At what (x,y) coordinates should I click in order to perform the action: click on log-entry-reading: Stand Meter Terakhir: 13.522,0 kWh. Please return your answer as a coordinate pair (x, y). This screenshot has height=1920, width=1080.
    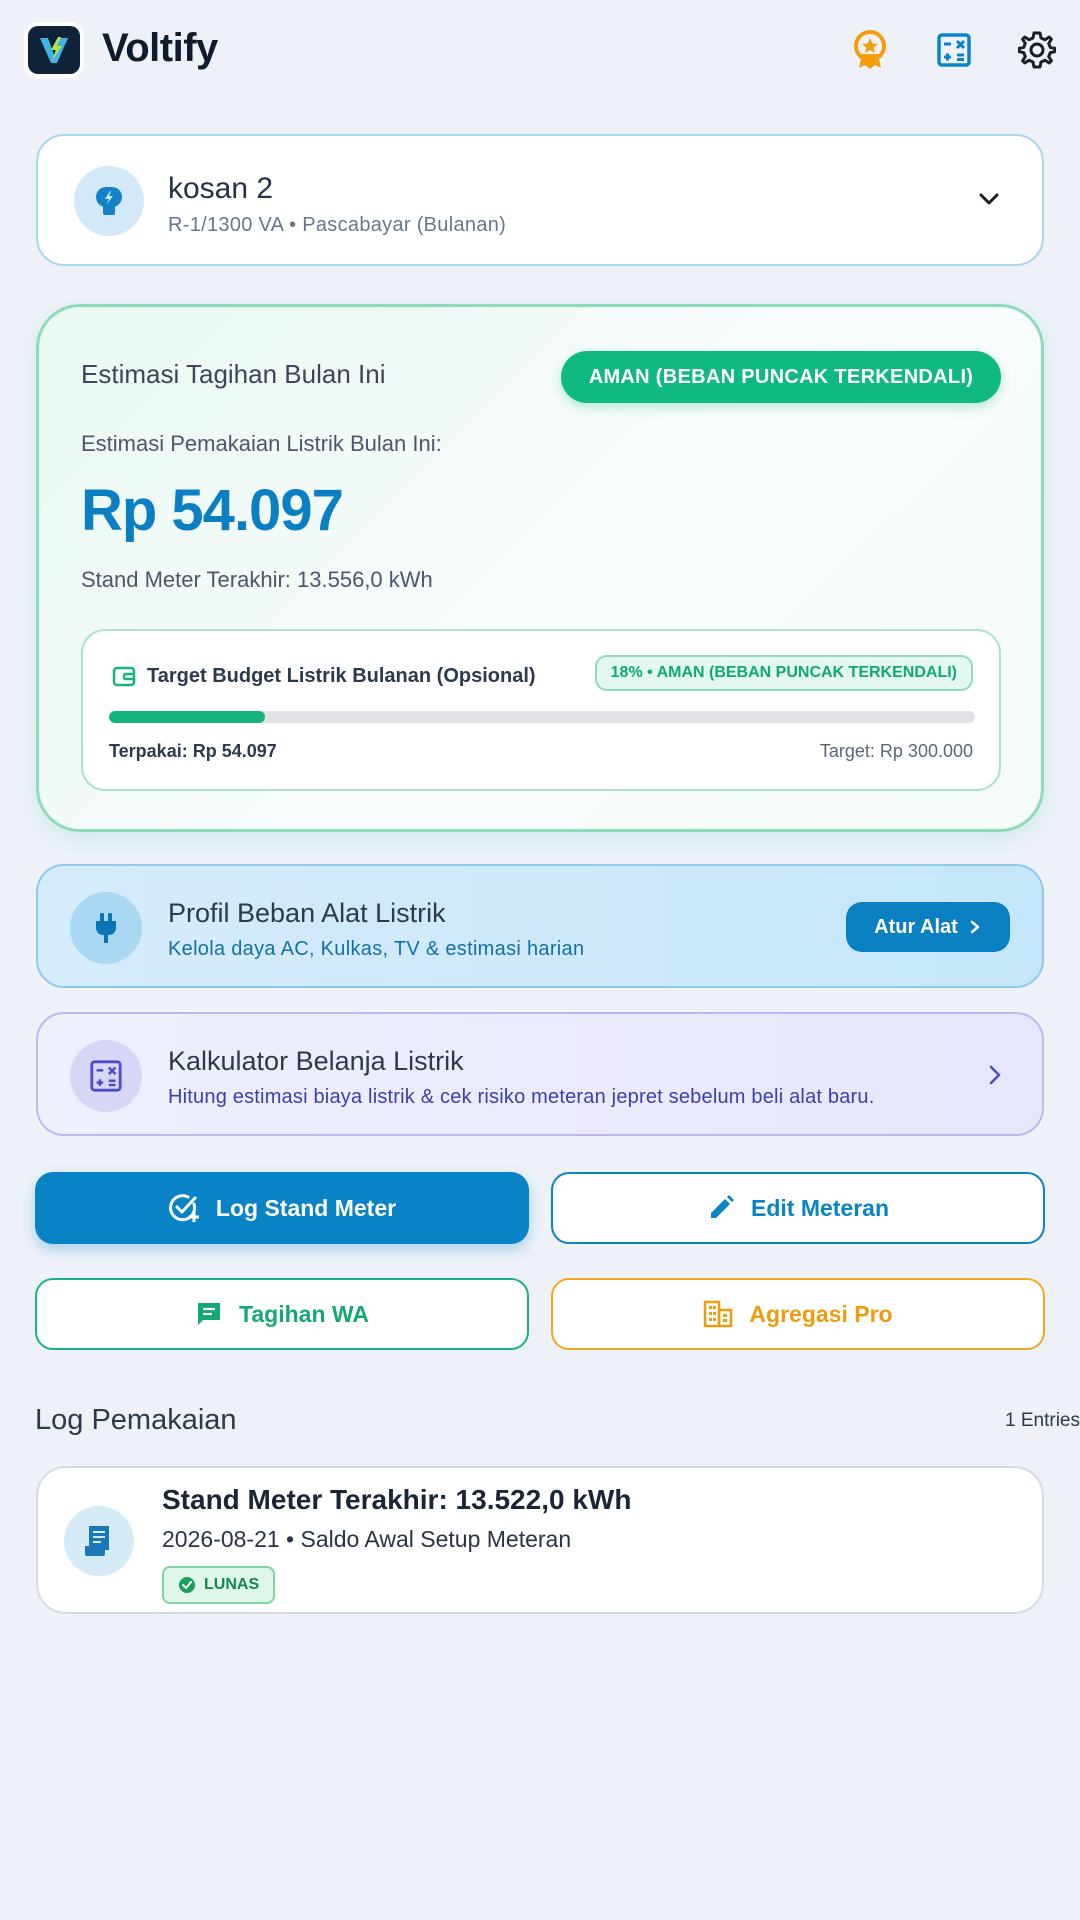
    Looking at the image, I should click on (397, 1499).